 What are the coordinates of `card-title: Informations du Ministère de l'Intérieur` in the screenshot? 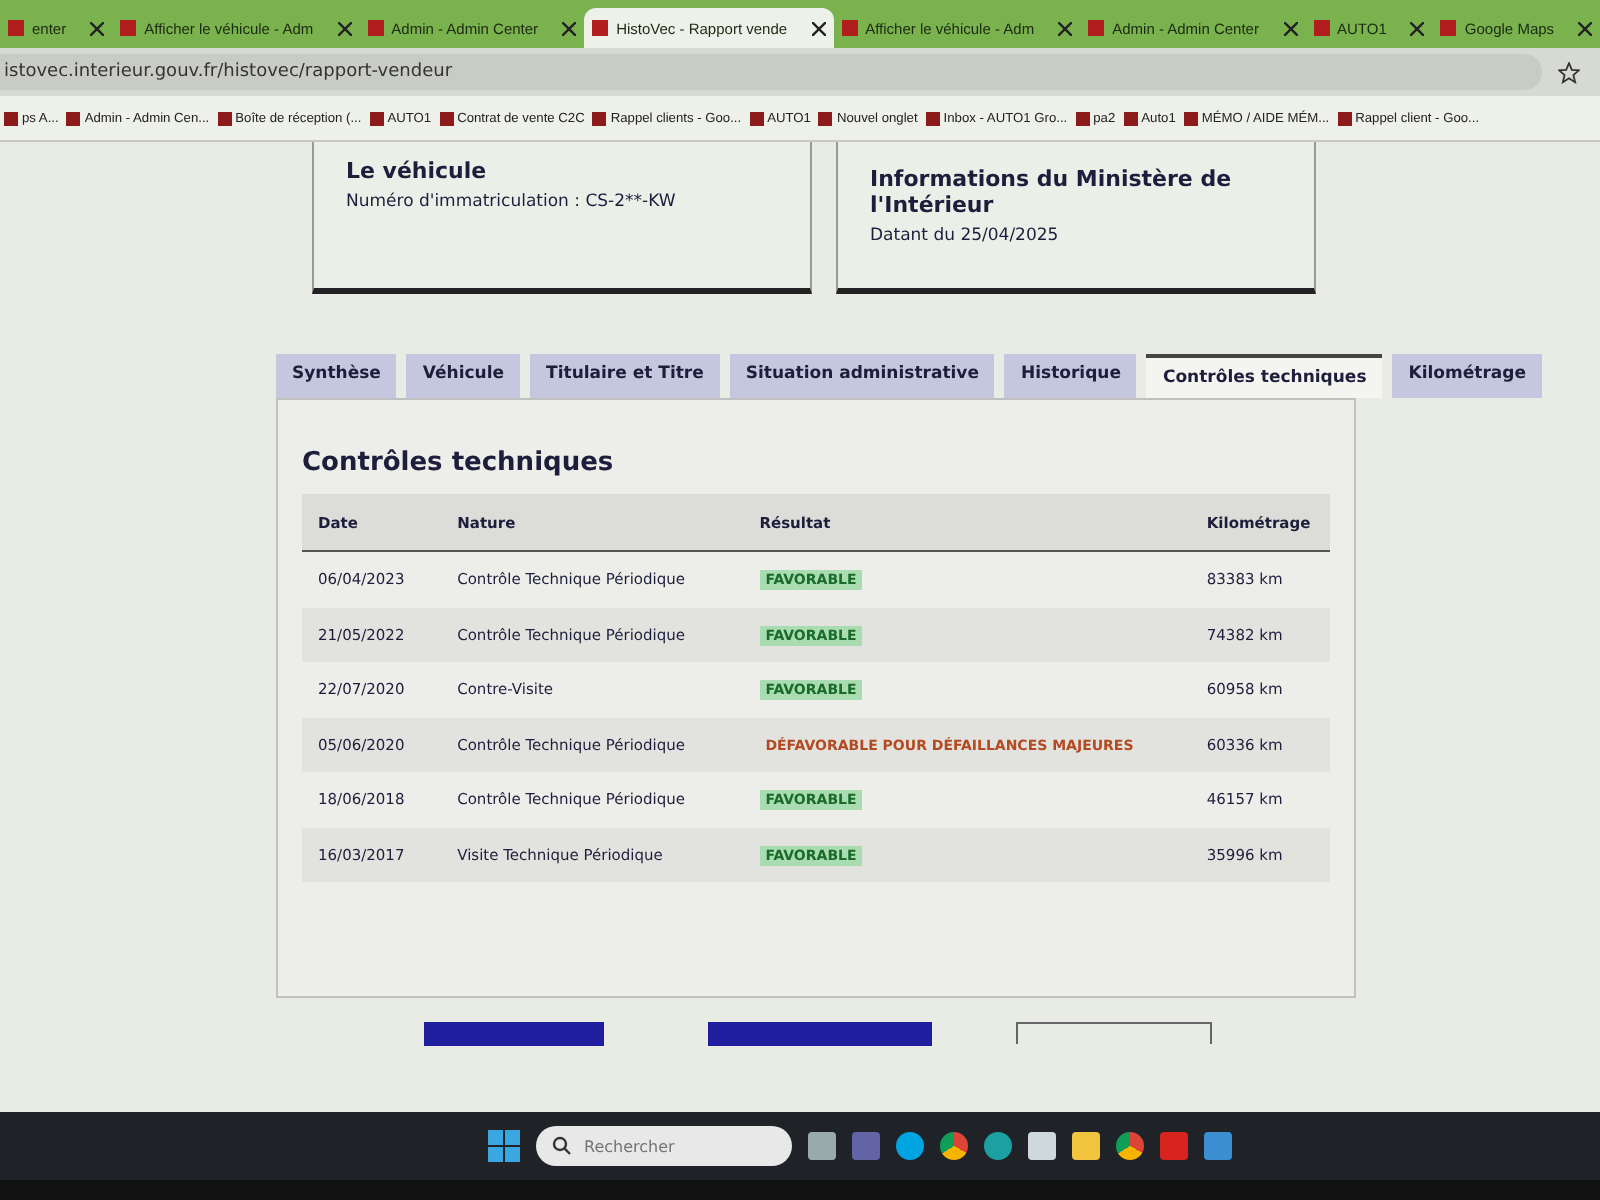 It's located at (1052, 192).